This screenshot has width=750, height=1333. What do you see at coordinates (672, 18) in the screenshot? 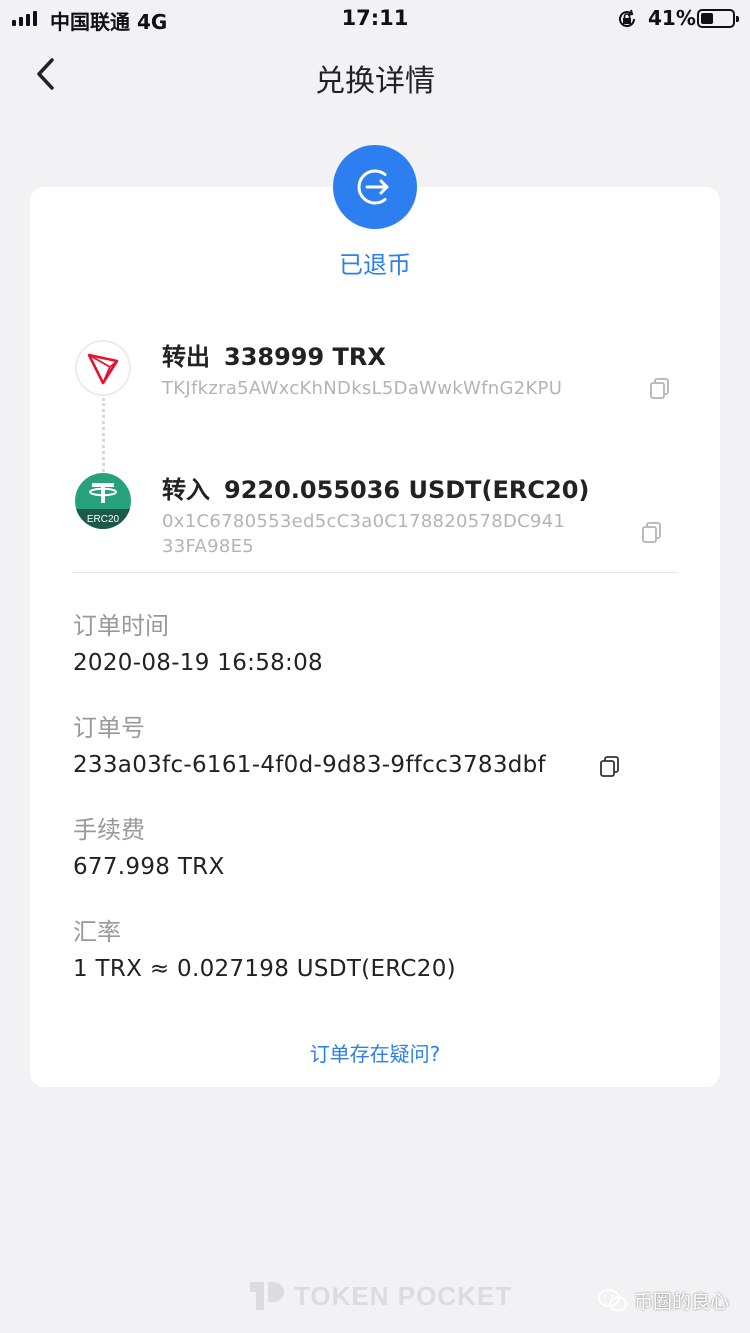
I see `battery-percent: 41%` at bounding box center [672, 18].